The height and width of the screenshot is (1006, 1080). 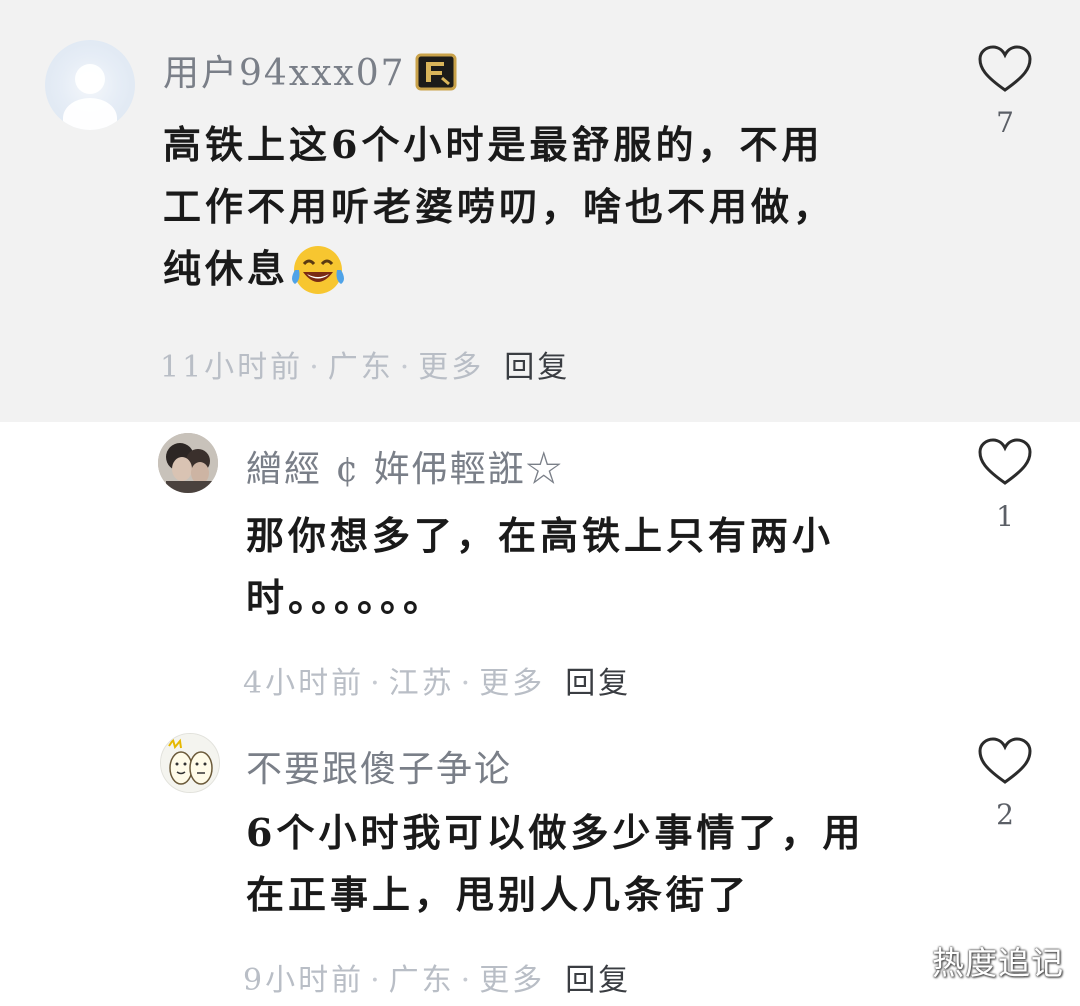 I want to click on username: 不要跟傻子争论, so click(x=379, y=766).